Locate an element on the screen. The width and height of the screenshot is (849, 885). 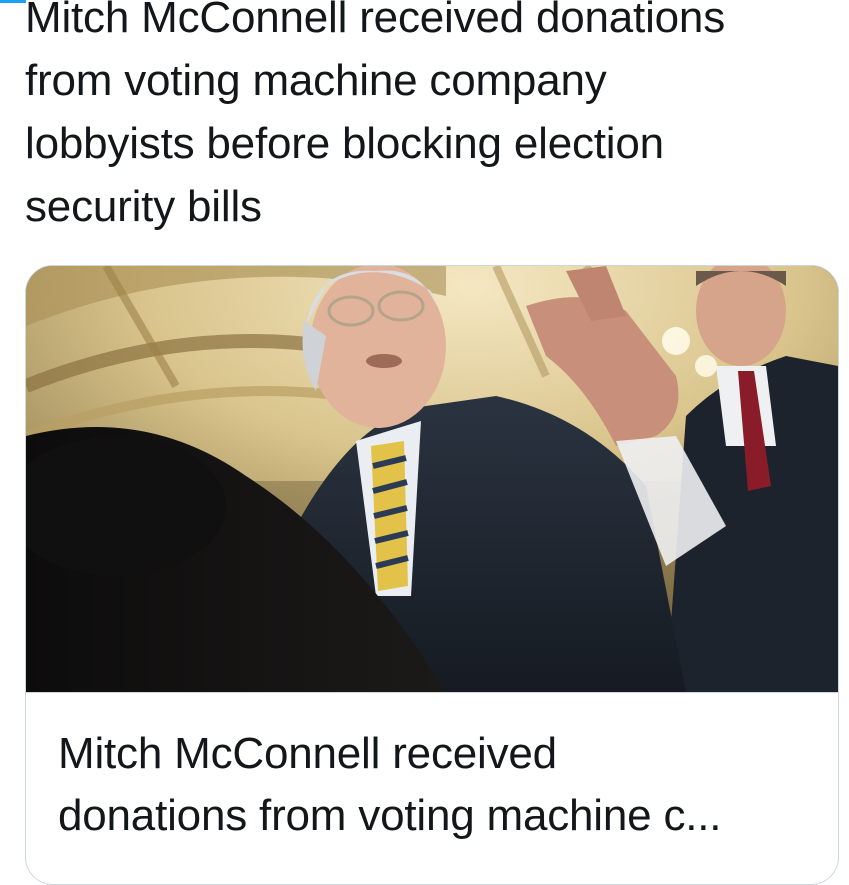
tweet-text-line: lobbyists before blocking election is located at coordinates (344, 143).